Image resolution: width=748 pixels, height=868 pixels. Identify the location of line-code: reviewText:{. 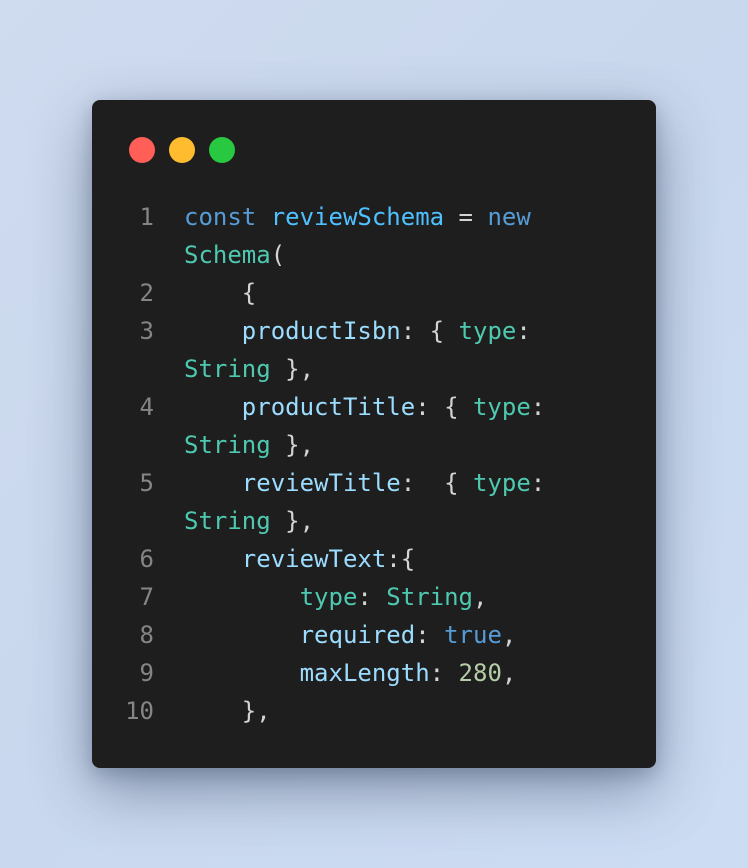
(299, 559).